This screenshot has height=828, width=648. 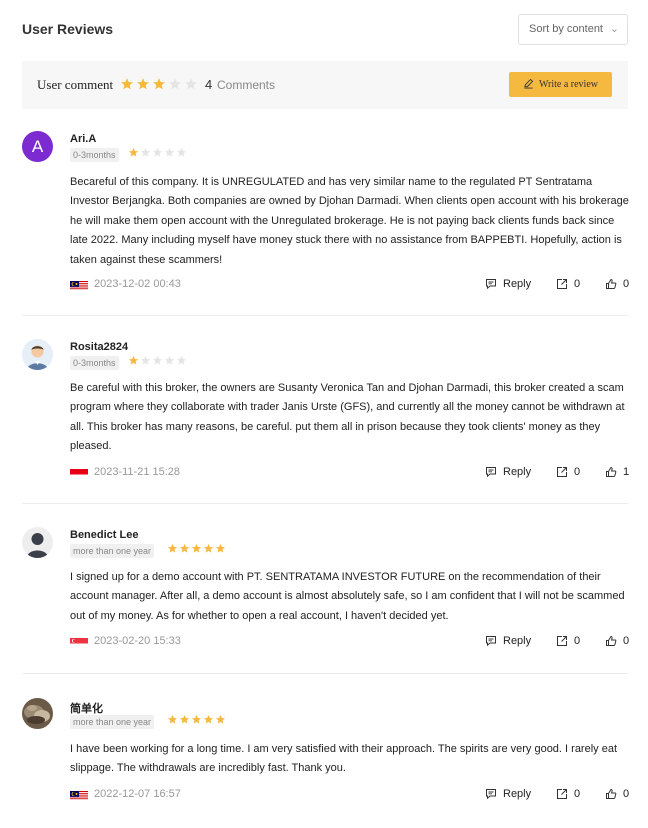 I want to click on chevron-down-icon: ⌄, so click(x=614, y=29).